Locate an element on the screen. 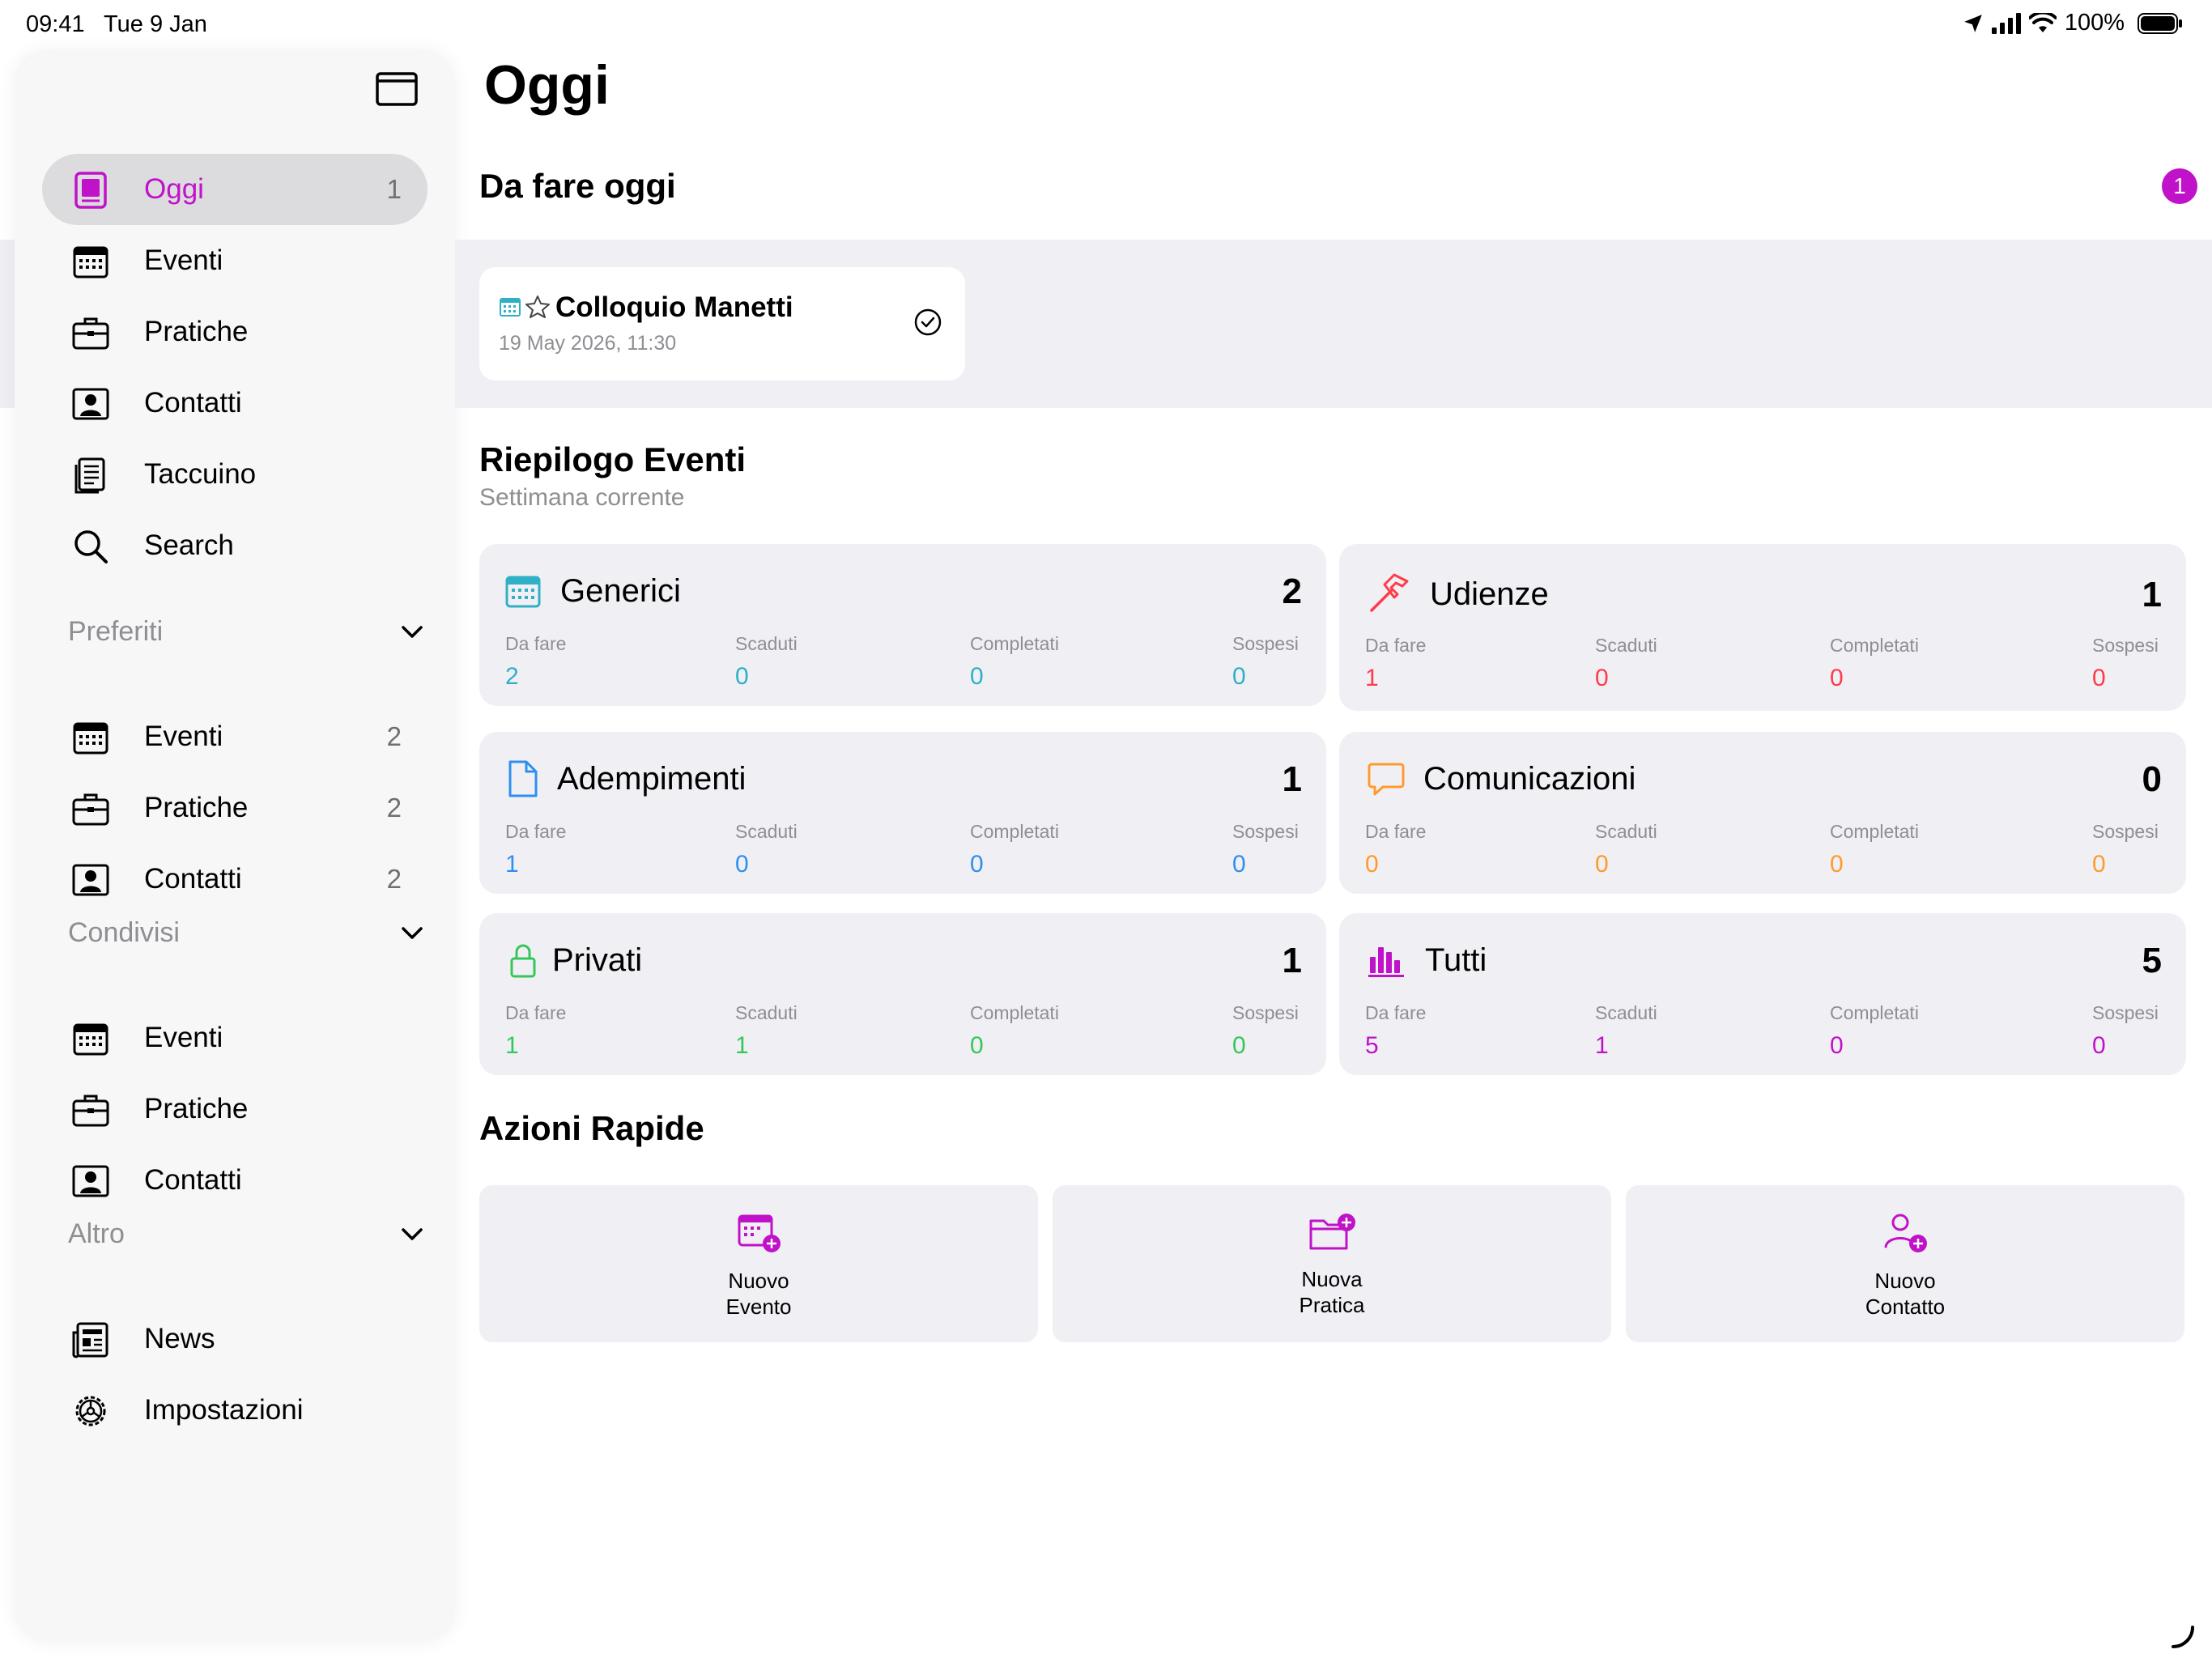  sidebar-item-condivisi-pratiche: Pratiche is located at coordinates (235, 1109).